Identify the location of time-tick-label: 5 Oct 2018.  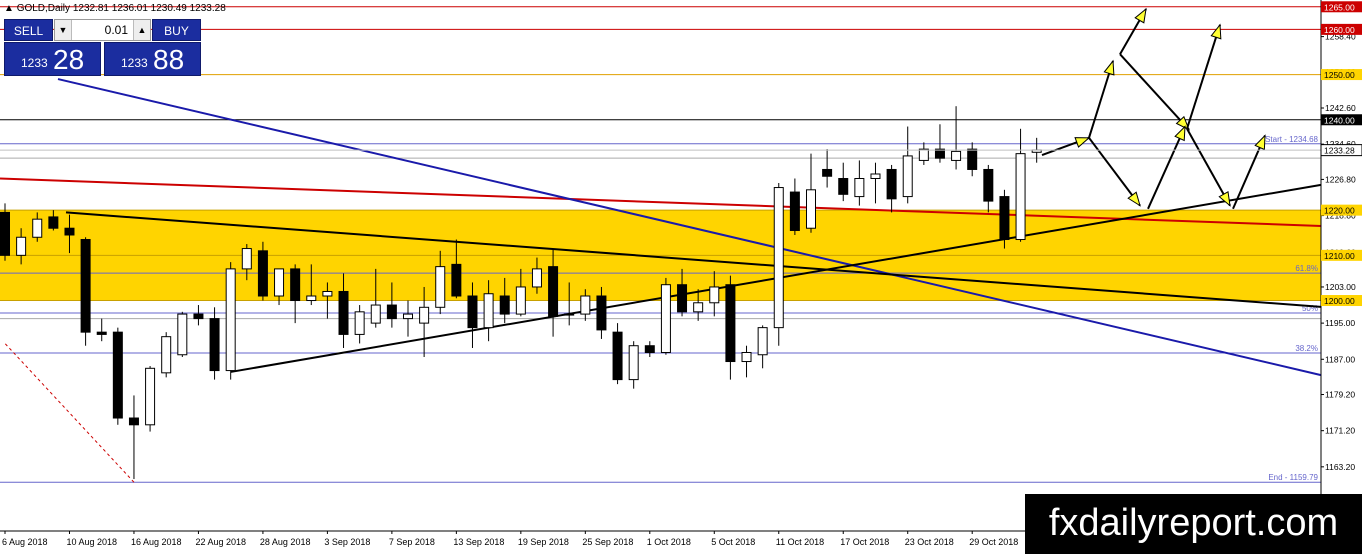
(733, 542).